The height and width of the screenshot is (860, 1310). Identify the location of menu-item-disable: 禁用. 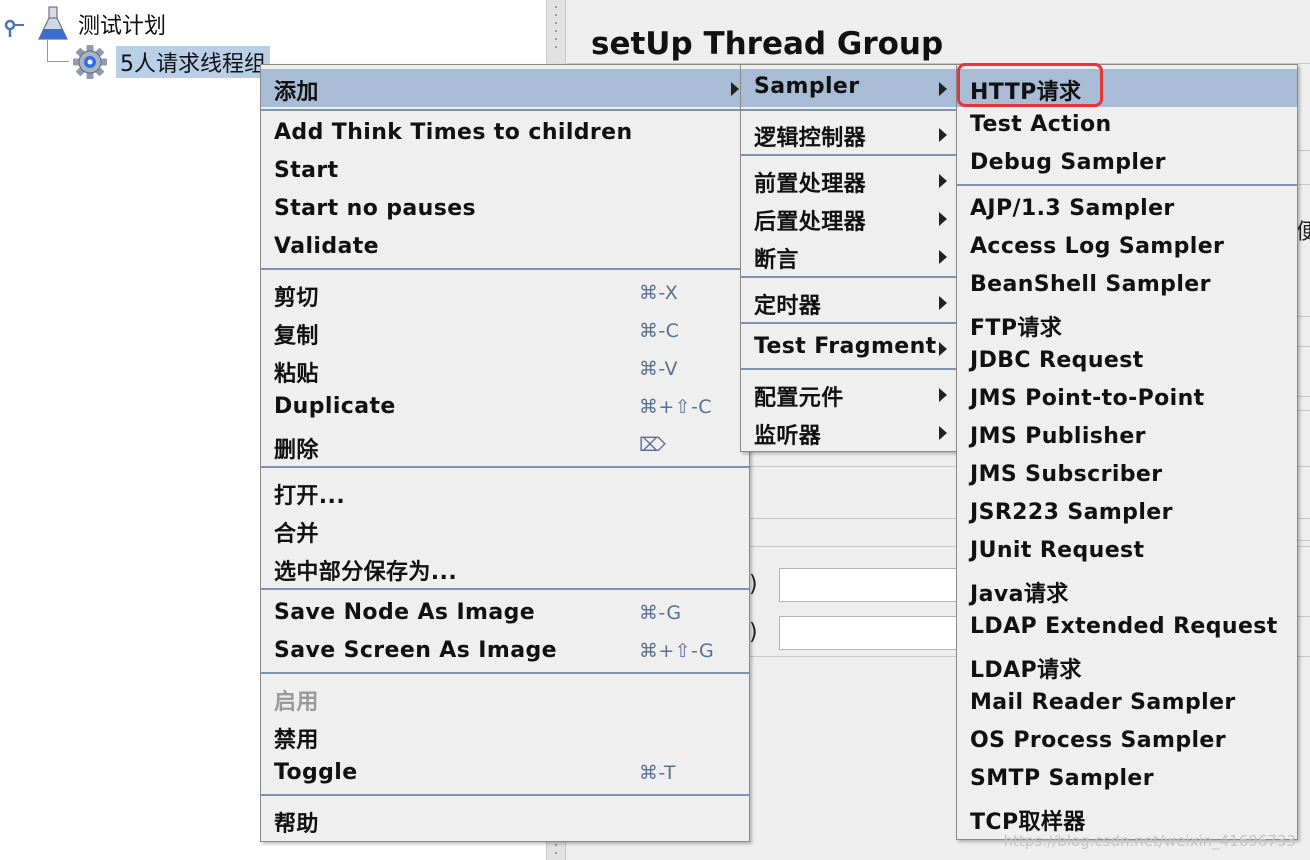
(505, 736).